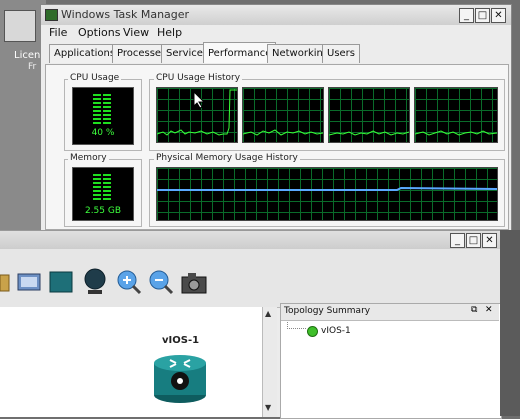  Describe the element at coordinates (61, 282) in the screenshot. I see `chassis-icon` at that location.